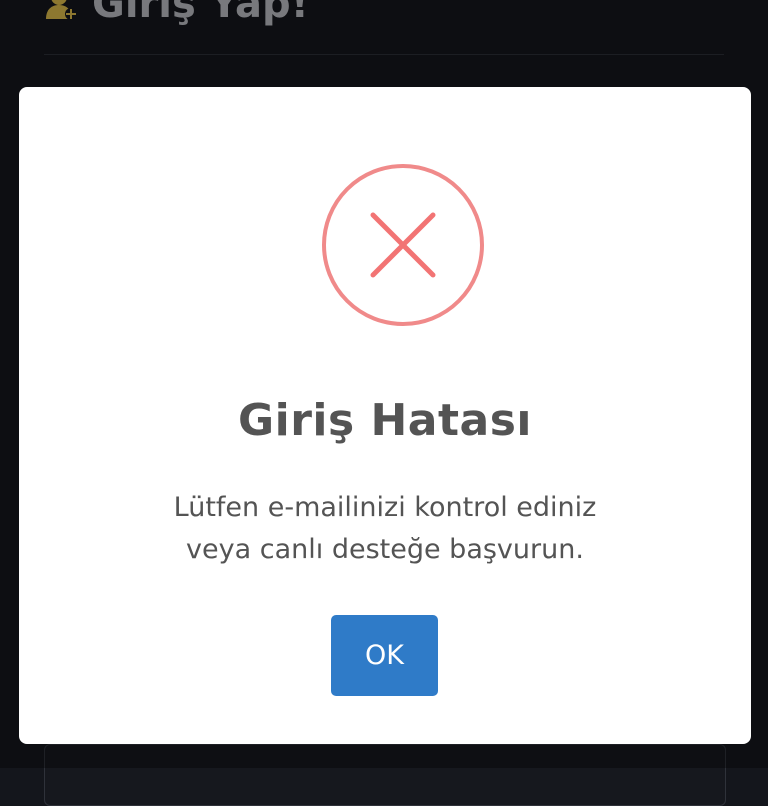 Image resolution: width=768 pixels, height=806 pixels. I want to click on dialog-message-line-2: veya canlı desteğe başvurun., so click(385, 549).